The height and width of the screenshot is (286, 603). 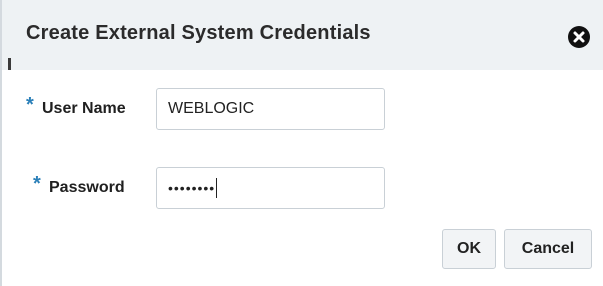 What do you see at coordinates (270, 109) in the screenshot?
I see `username-field: WEBLOGIC` at bounding box center [270, 109].